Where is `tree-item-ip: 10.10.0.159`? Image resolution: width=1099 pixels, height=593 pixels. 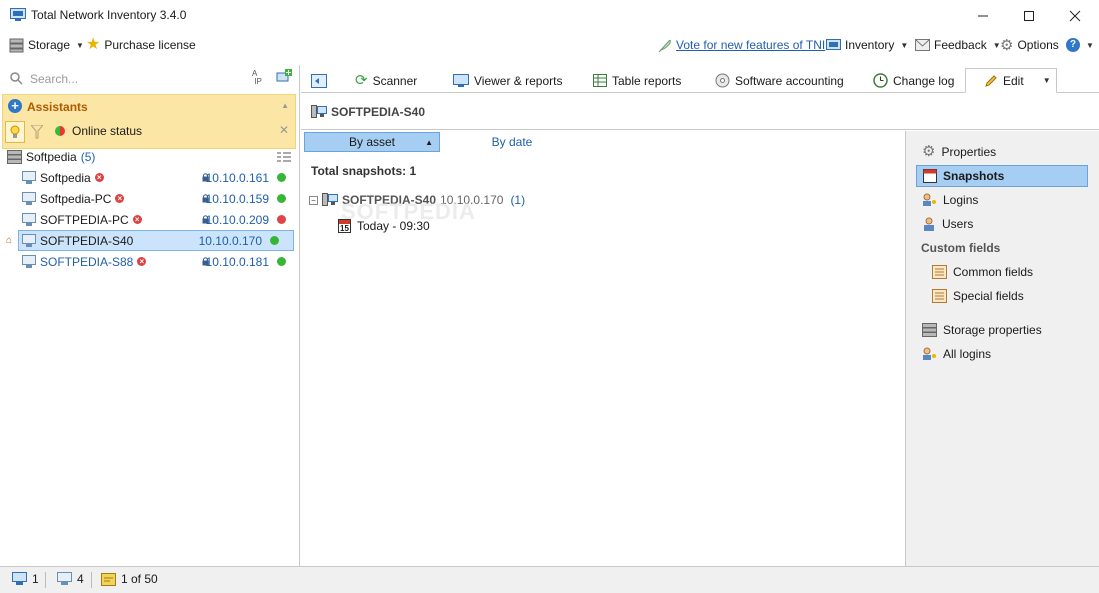 tree-item-ip: 10.10.0.159 is located at coordinates (237, 198).